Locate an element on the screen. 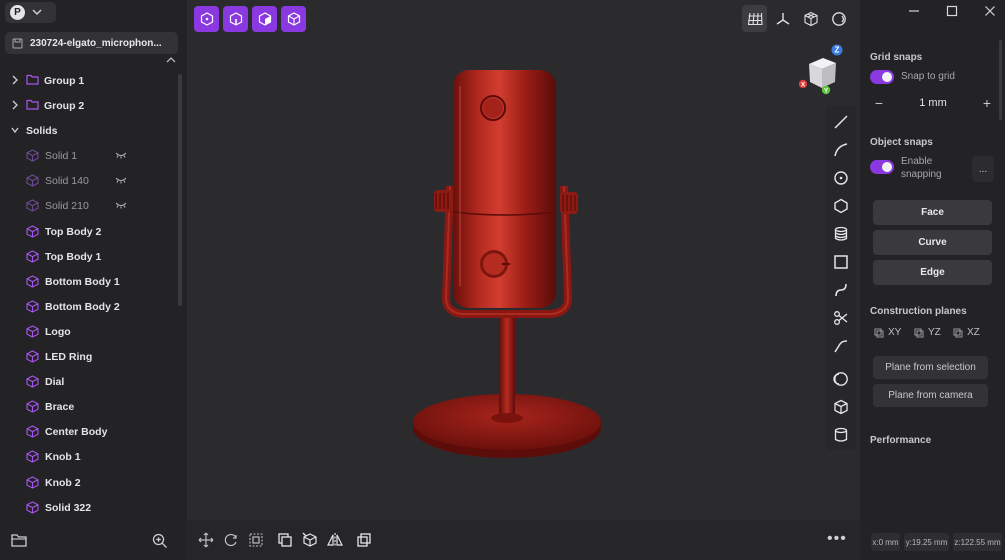  z-axis-label: Z is located at coordinates (837, 50).